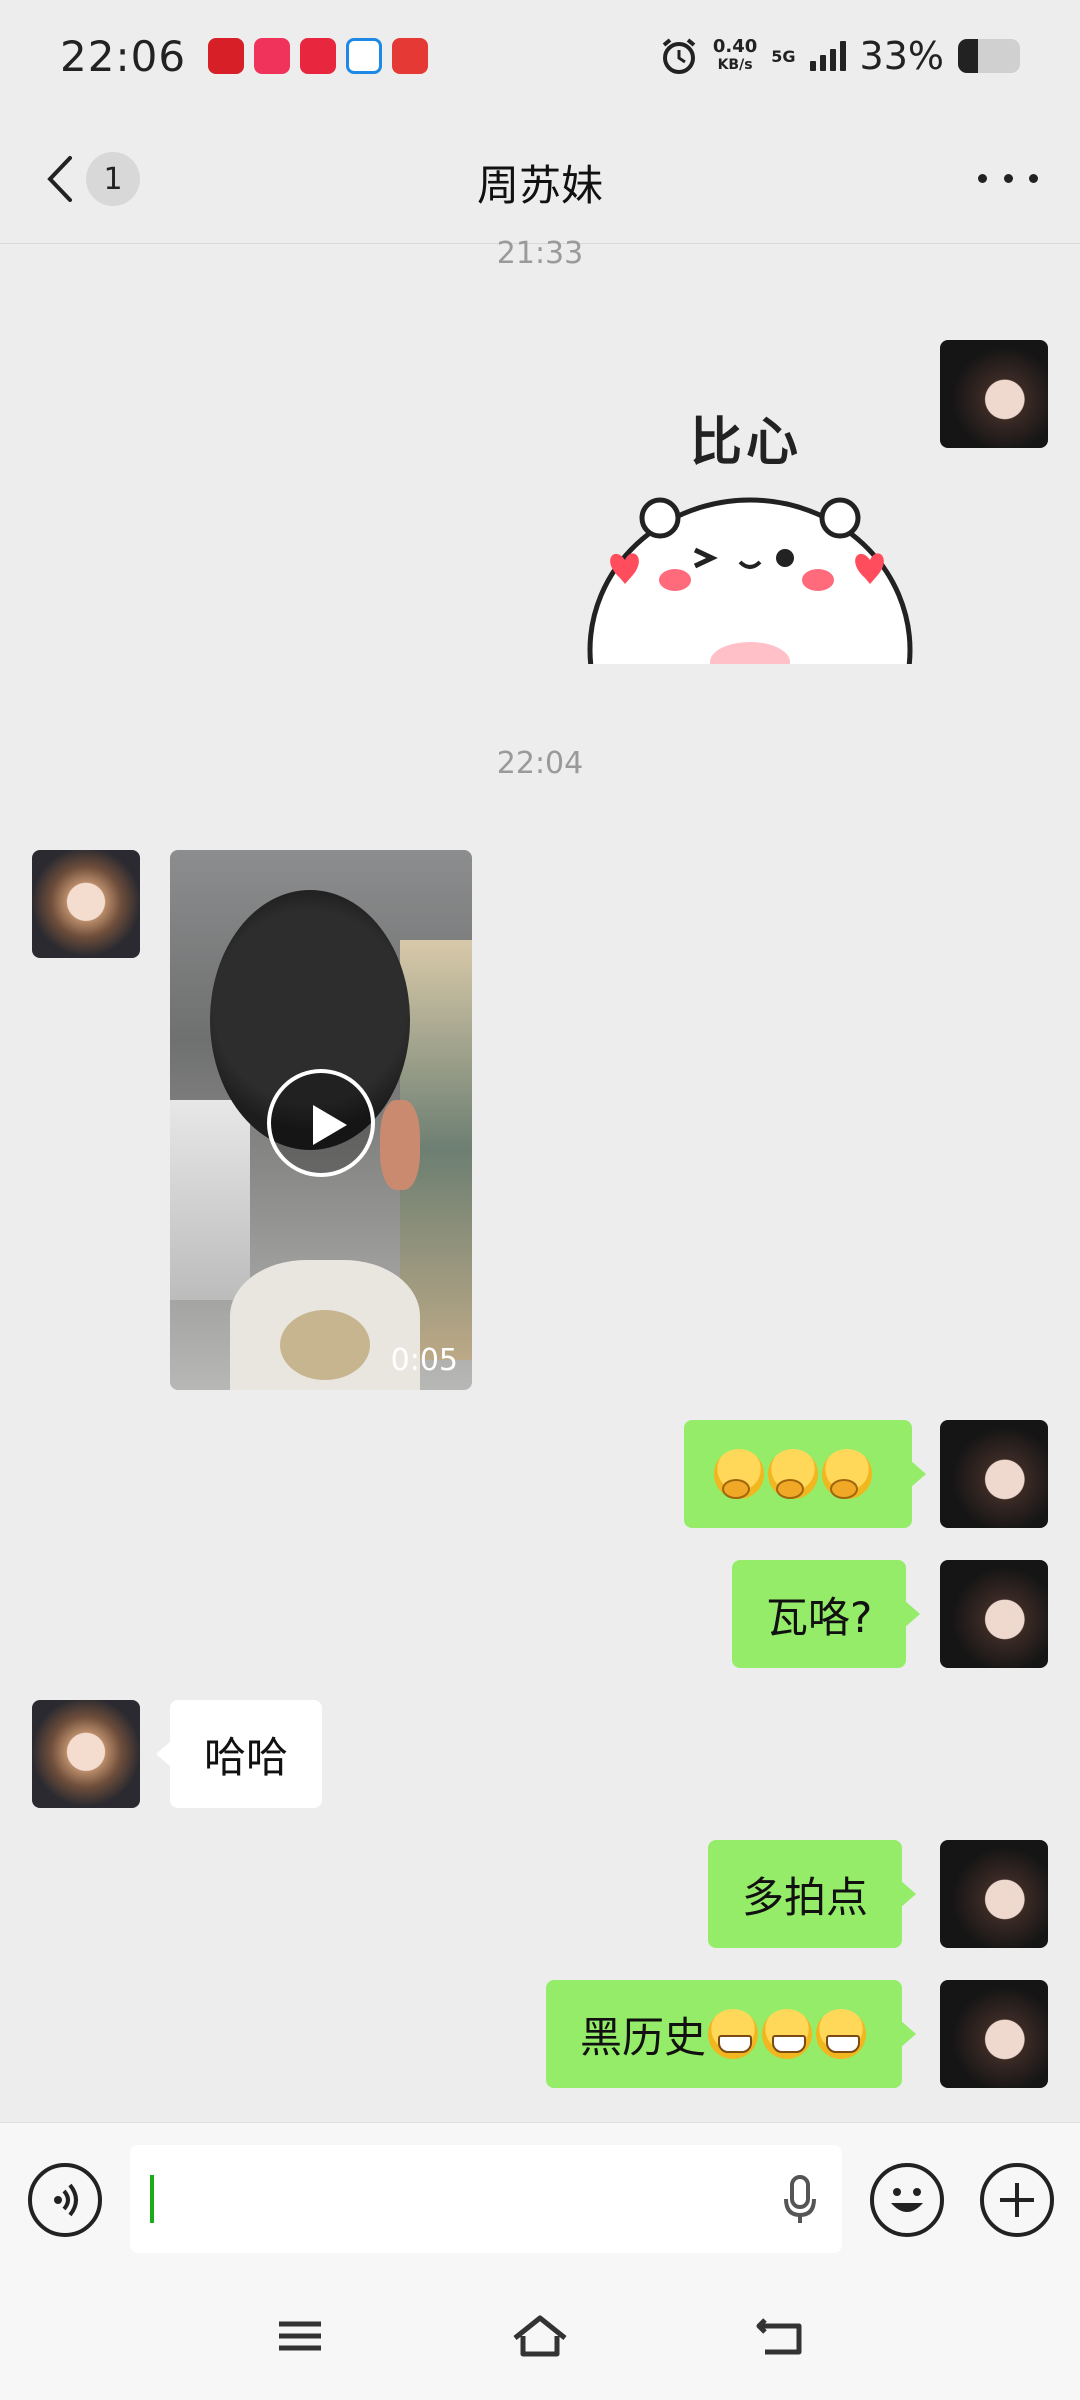  I want to click on emoji-icon, so click(907, 2200).